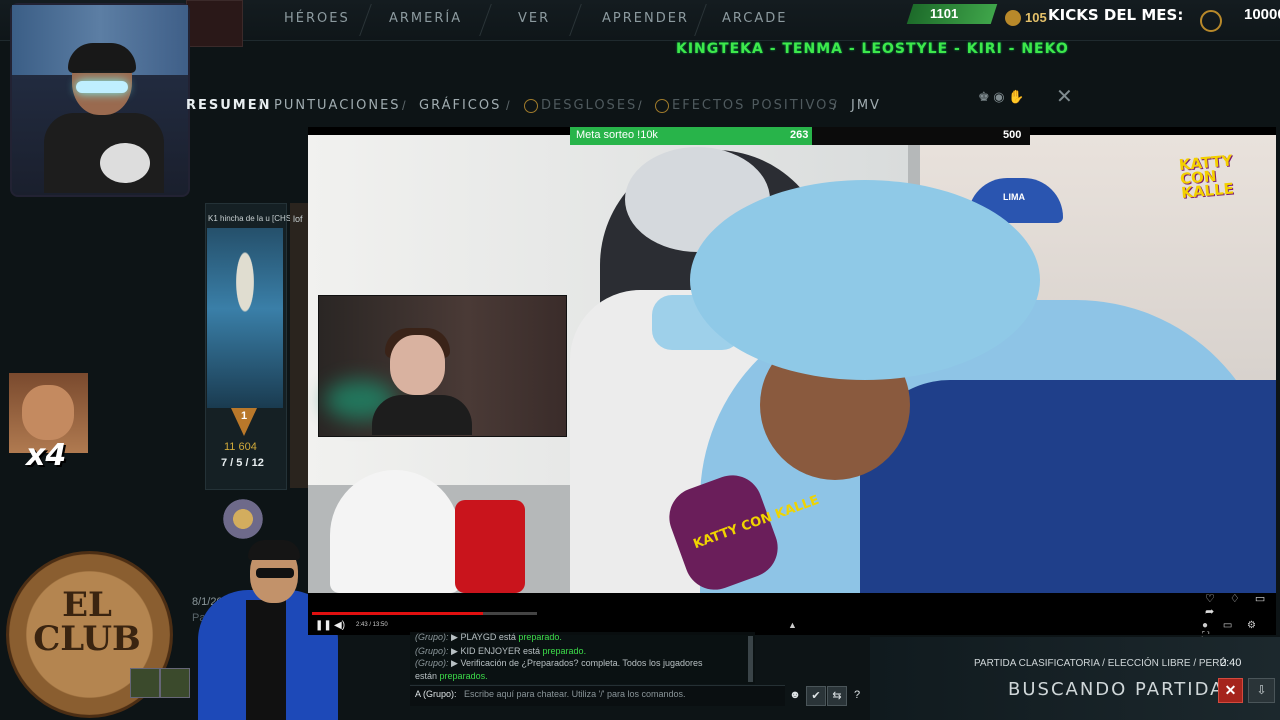  Describe the element at coordinates (589, 105) in the screenshot. I see `tab-breakdowns: DESGLOSES` at that location.